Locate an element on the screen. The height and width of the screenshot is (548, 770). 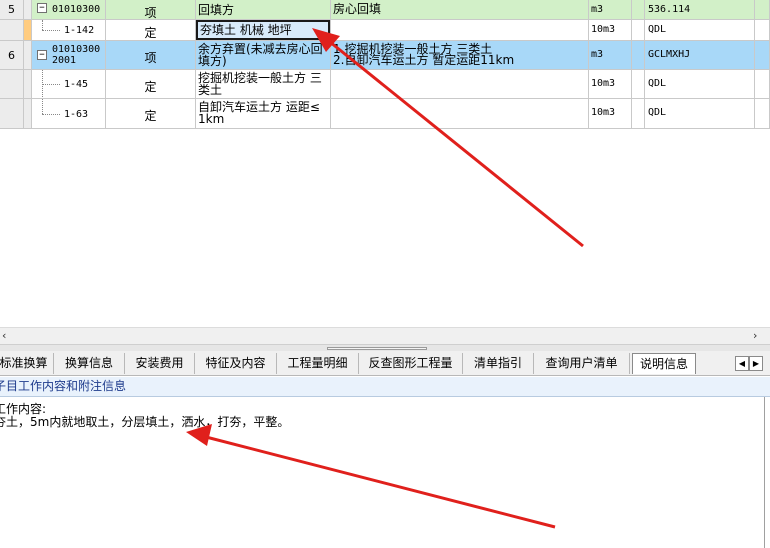
table-row: 5 − 01010300 项 回填方 房心回填 m3 536.114 is located at coordinates (385, 10).